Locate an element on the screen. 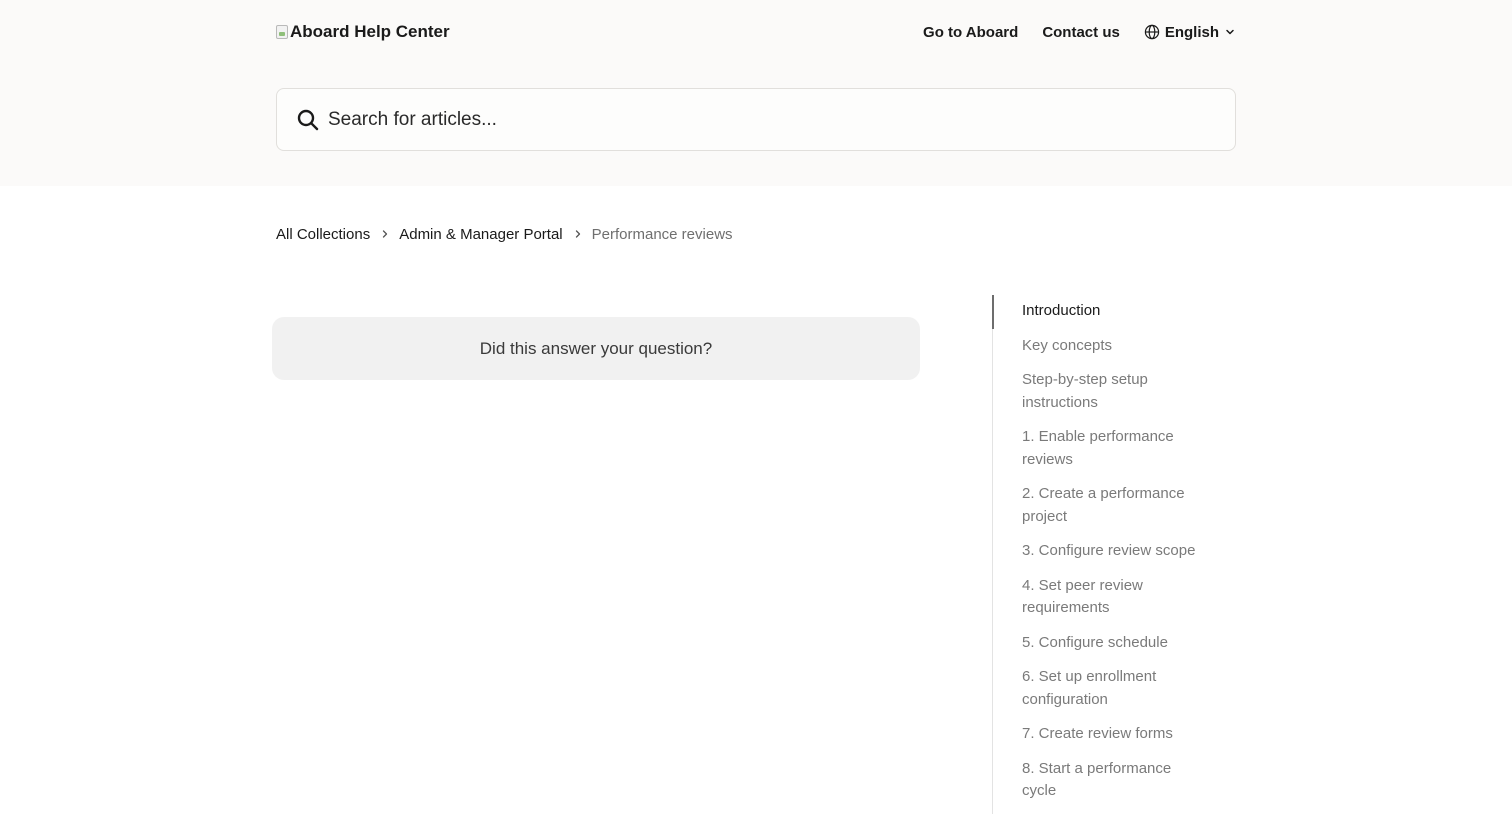 This screenshot has width=1512, height=814. chevron-down-icon is located at coordinates (1230, 32).